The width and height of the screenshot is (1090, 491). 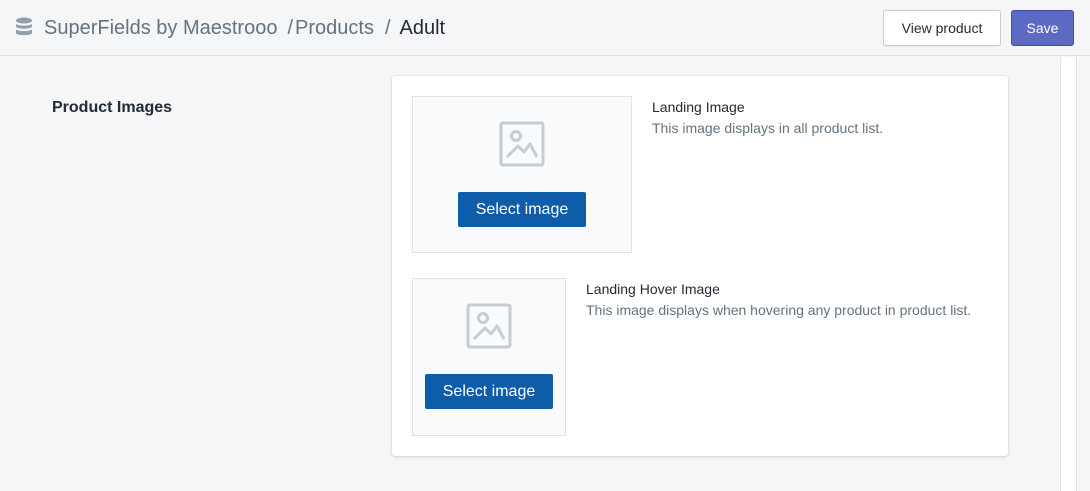 I want to click on view-product-button: View product, so click(x=942, y=28).